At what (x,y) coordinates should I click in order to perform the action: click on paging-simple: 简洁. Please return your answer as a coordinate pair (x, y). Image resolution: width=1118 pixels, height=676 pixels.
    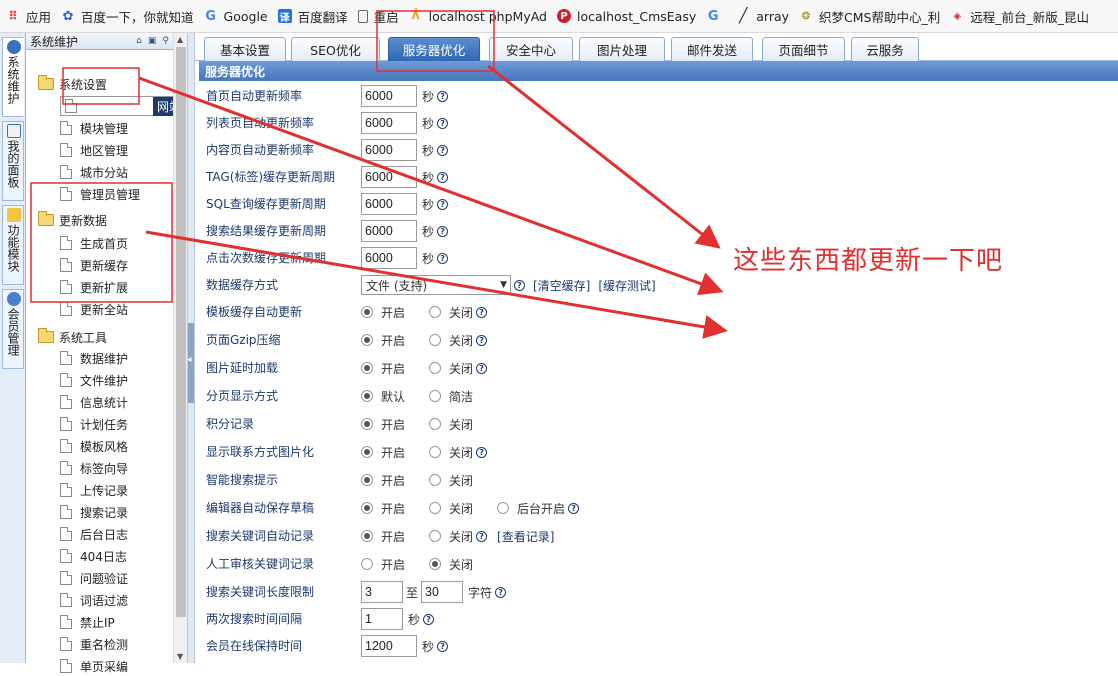
    Looking at the image, I should click on (451, 396).